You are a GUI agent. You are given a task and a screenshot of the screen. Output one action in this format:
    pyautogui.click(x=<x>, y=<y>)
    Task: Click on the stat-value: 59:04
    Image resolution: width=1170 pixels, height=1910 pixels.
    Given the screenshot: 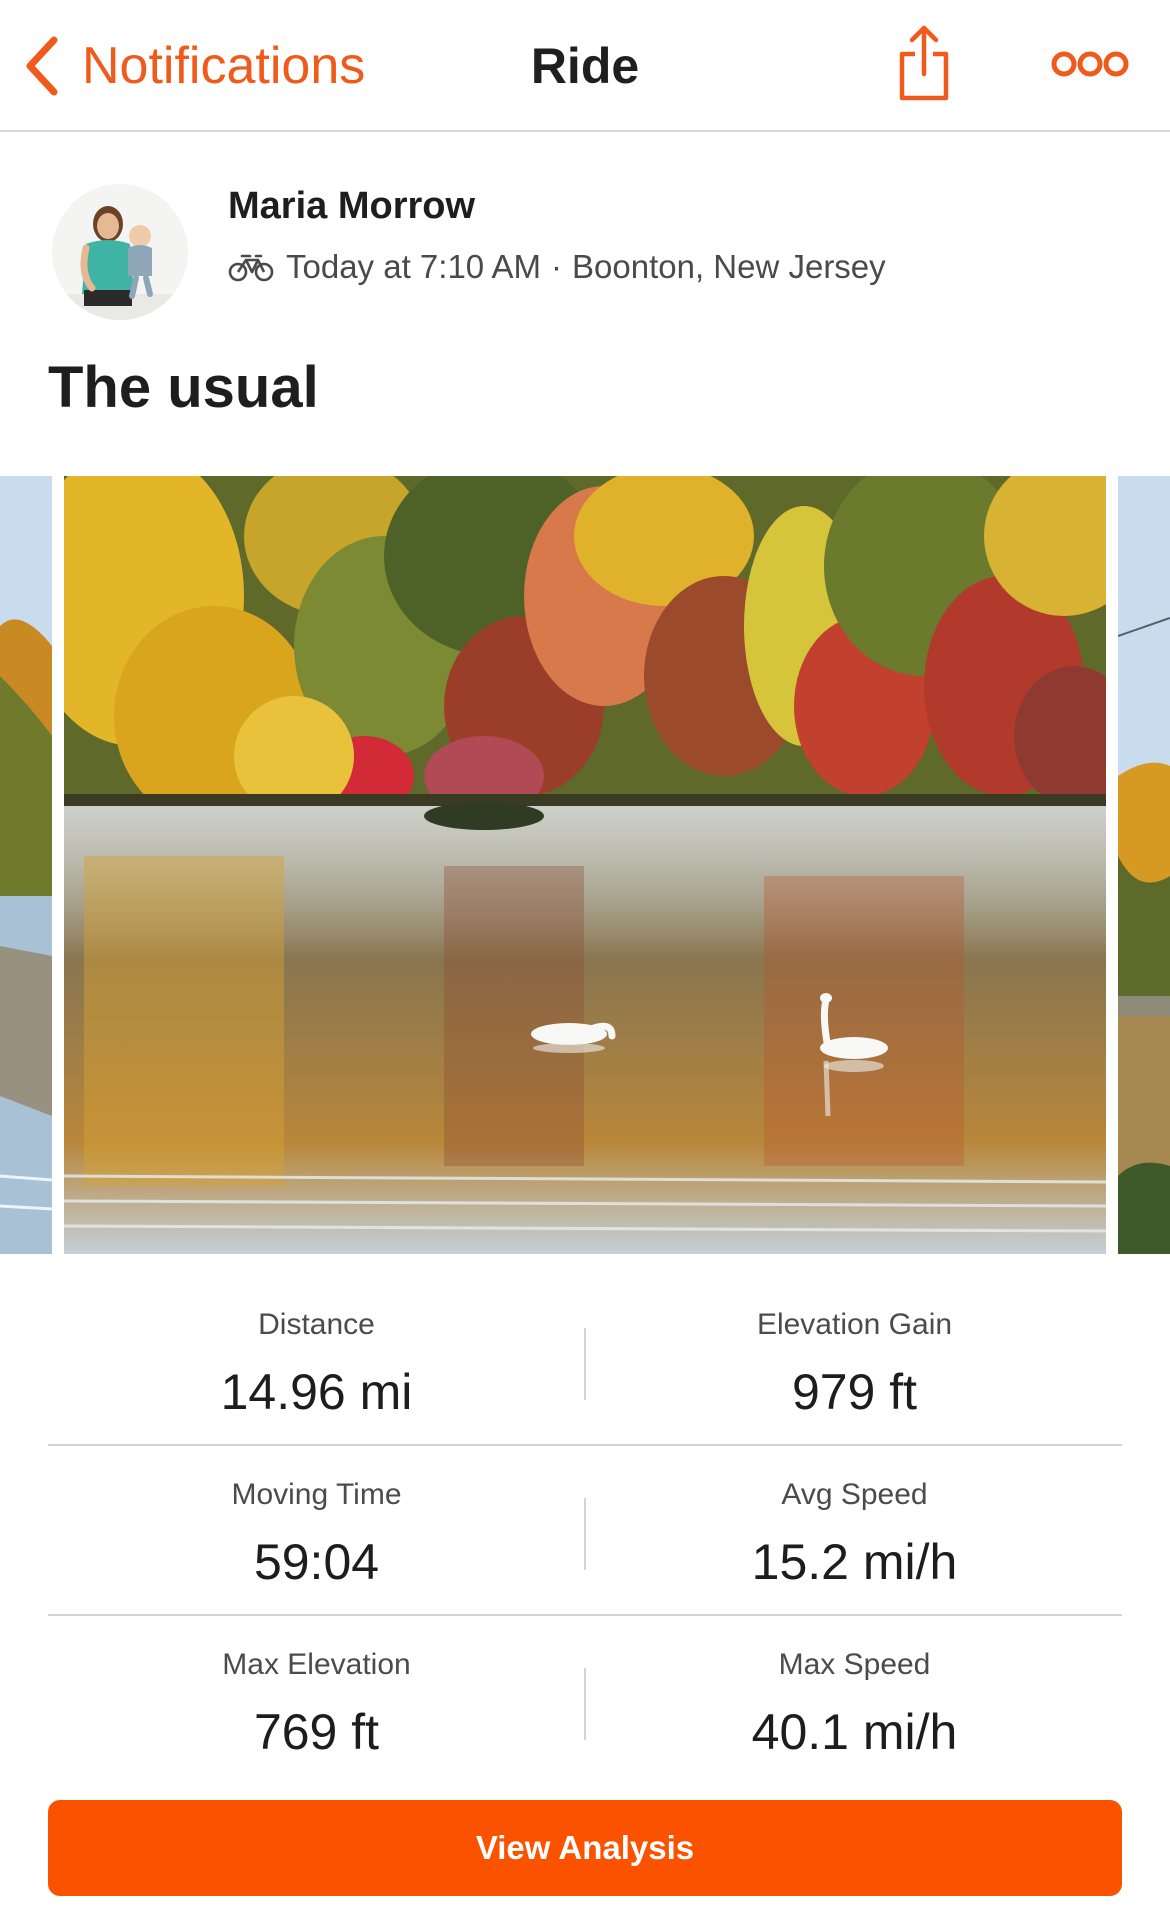 What is the action you would take?
    pyautogui.click(x=316, y=1562)
    